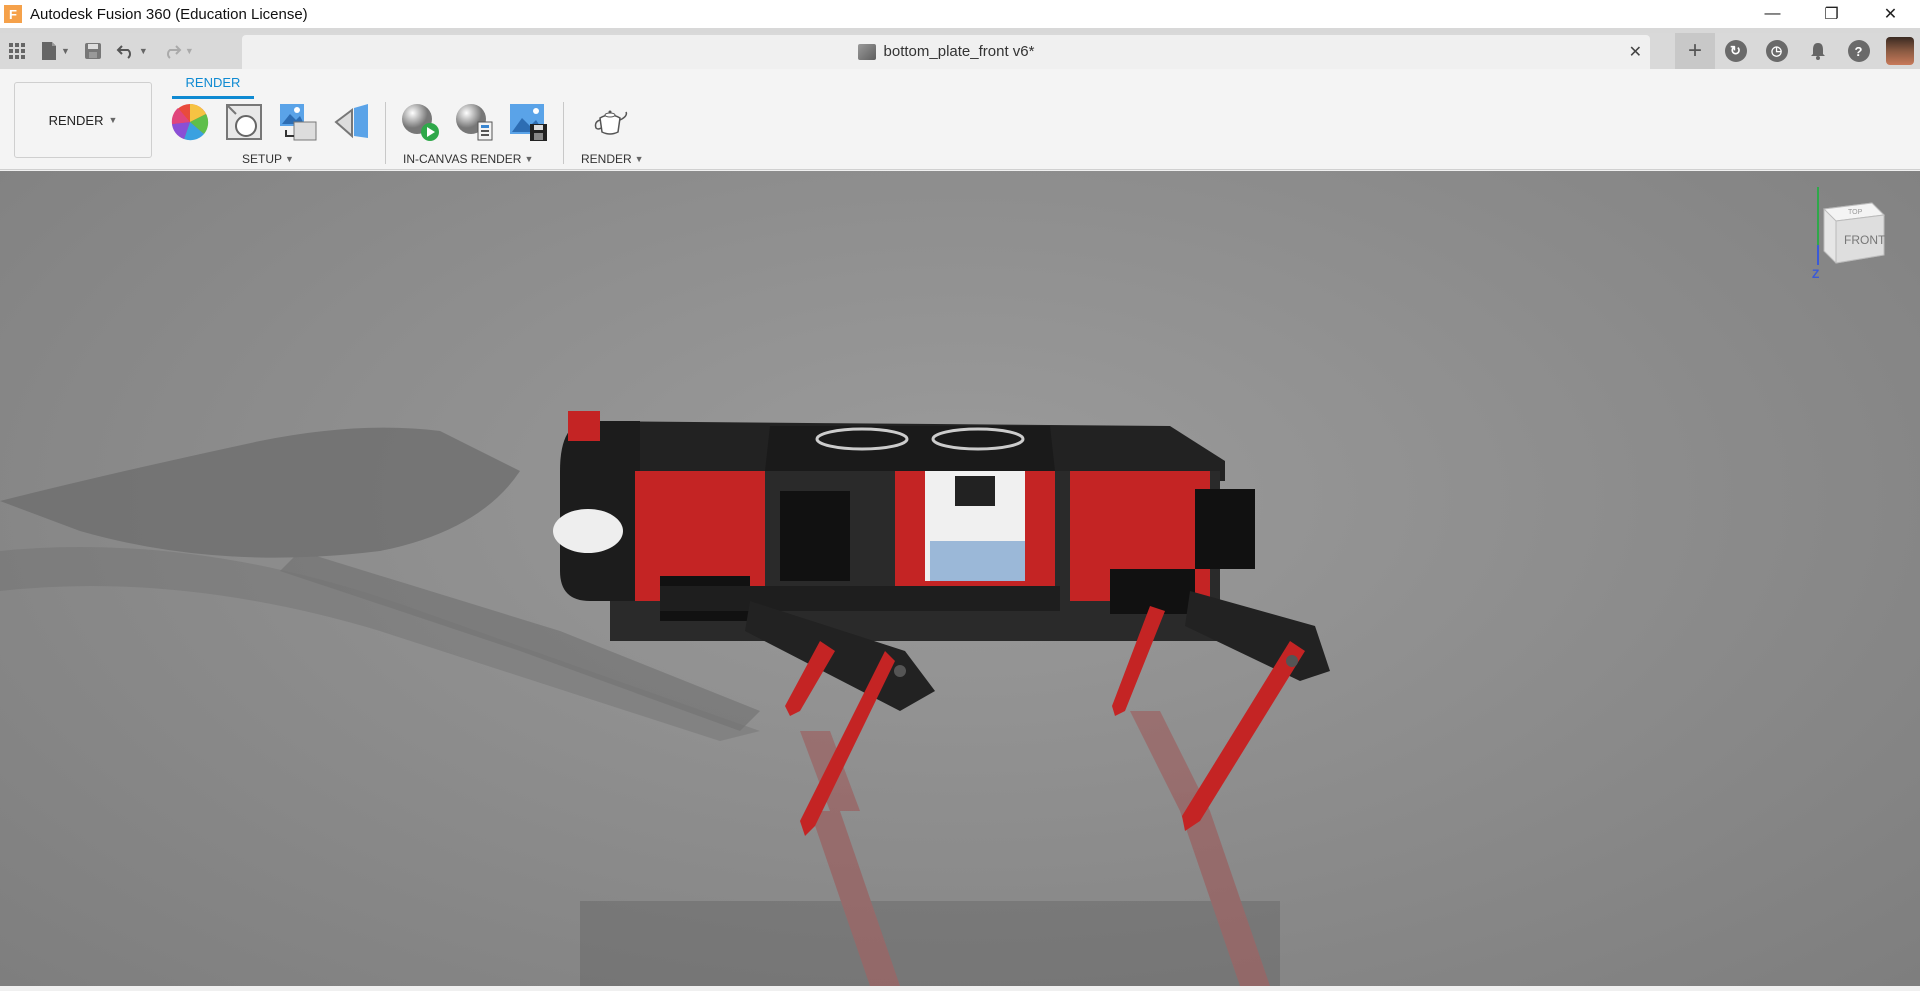 The image size is (1920, 991). What do you see at coordinates (1899, 51) in the screenshot?
I see `user-avatar` at bounding box center [1899, 51].